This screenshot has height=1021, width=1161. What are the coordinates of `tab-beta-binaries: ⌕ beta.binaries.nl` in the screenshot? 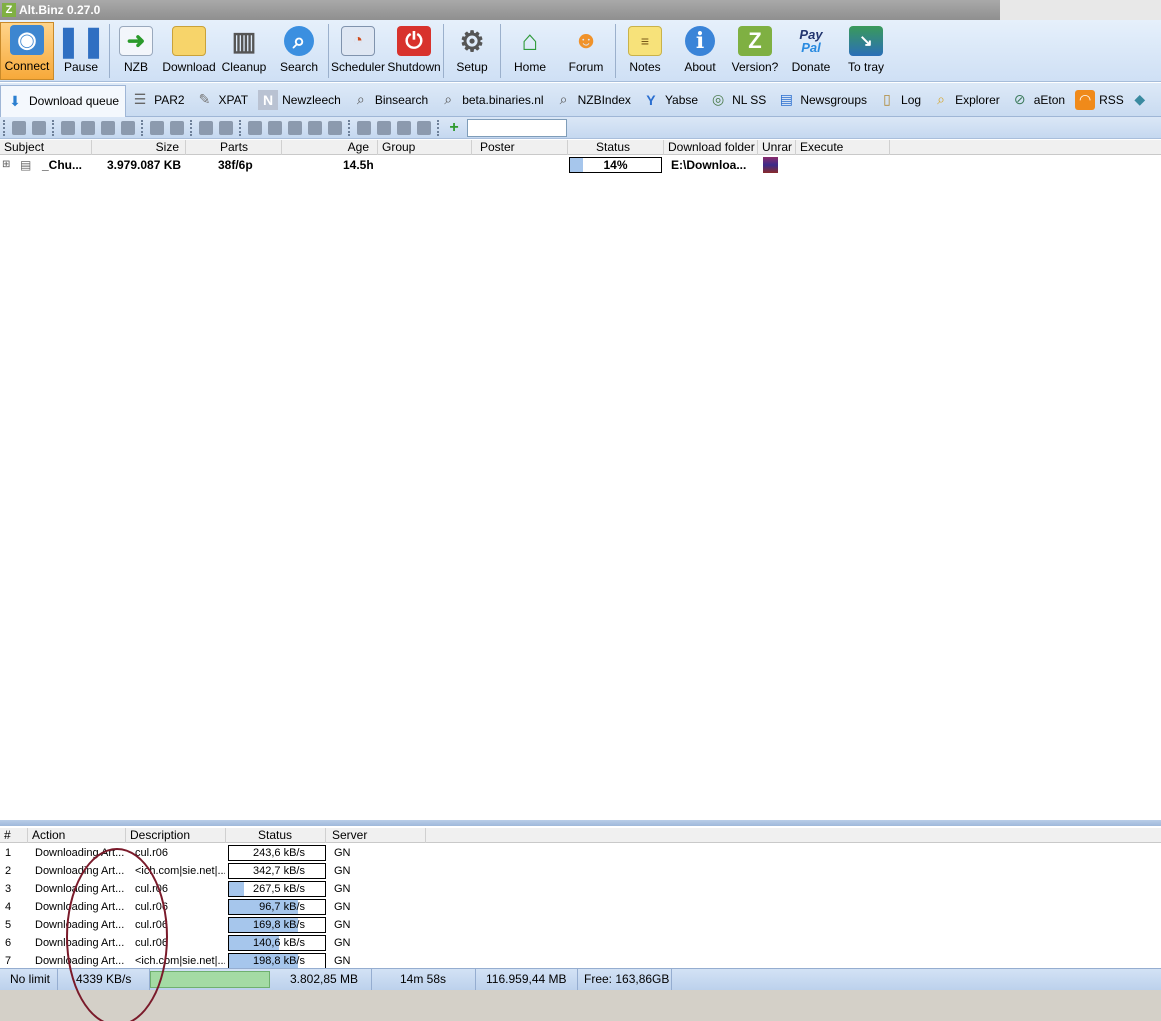 It's located at (491, 100).